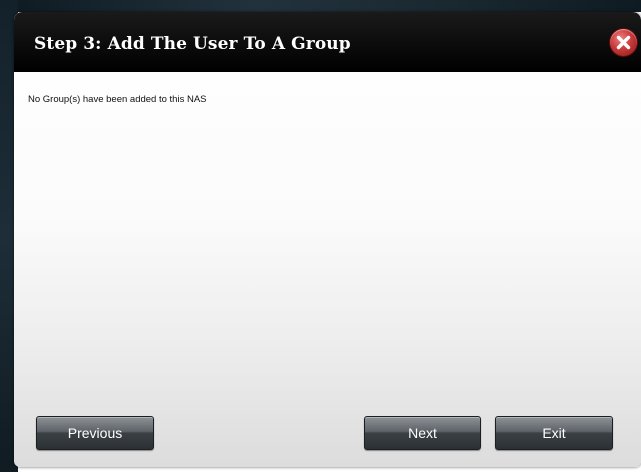 This screenshot has height=472, width=641. I want to click on close-button, so click(623, 42).